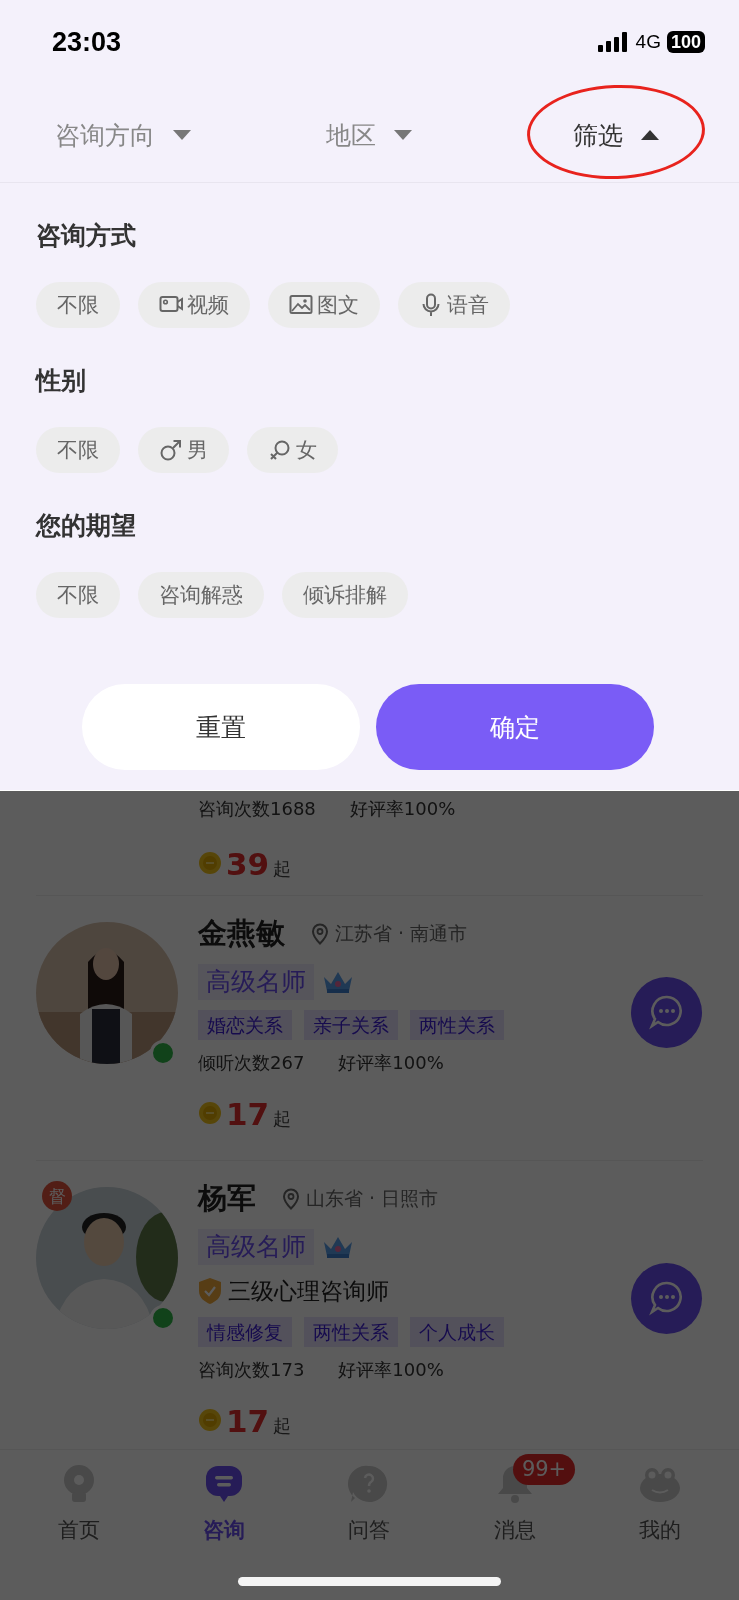  What do you see at coordinates (515, 727) in the screenshot?
I see `confirm-button: 确定` at bounding box center [515, 727].